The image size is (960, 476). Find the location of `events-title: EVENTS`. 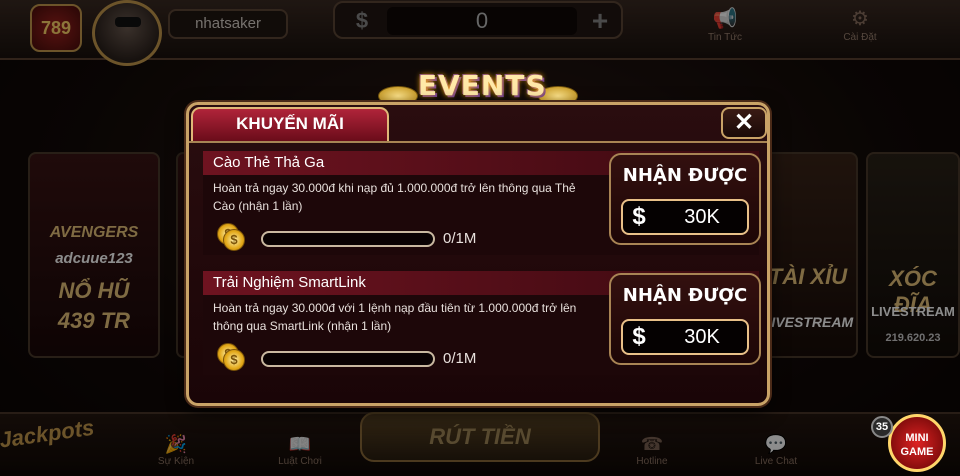

events-title: EVENTS is located at coordinates (482, 85).